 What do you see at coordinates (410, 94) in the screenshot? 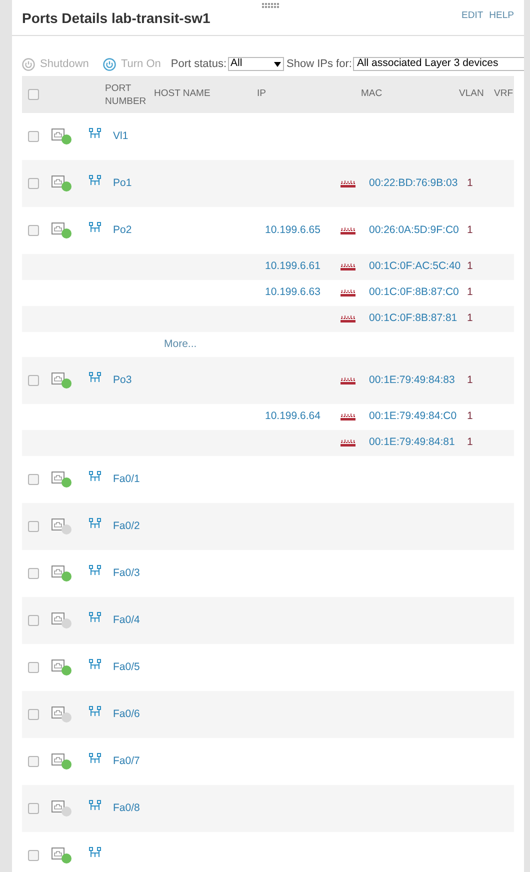
I see `column-header: MAC` at bounding box center [410, 94].